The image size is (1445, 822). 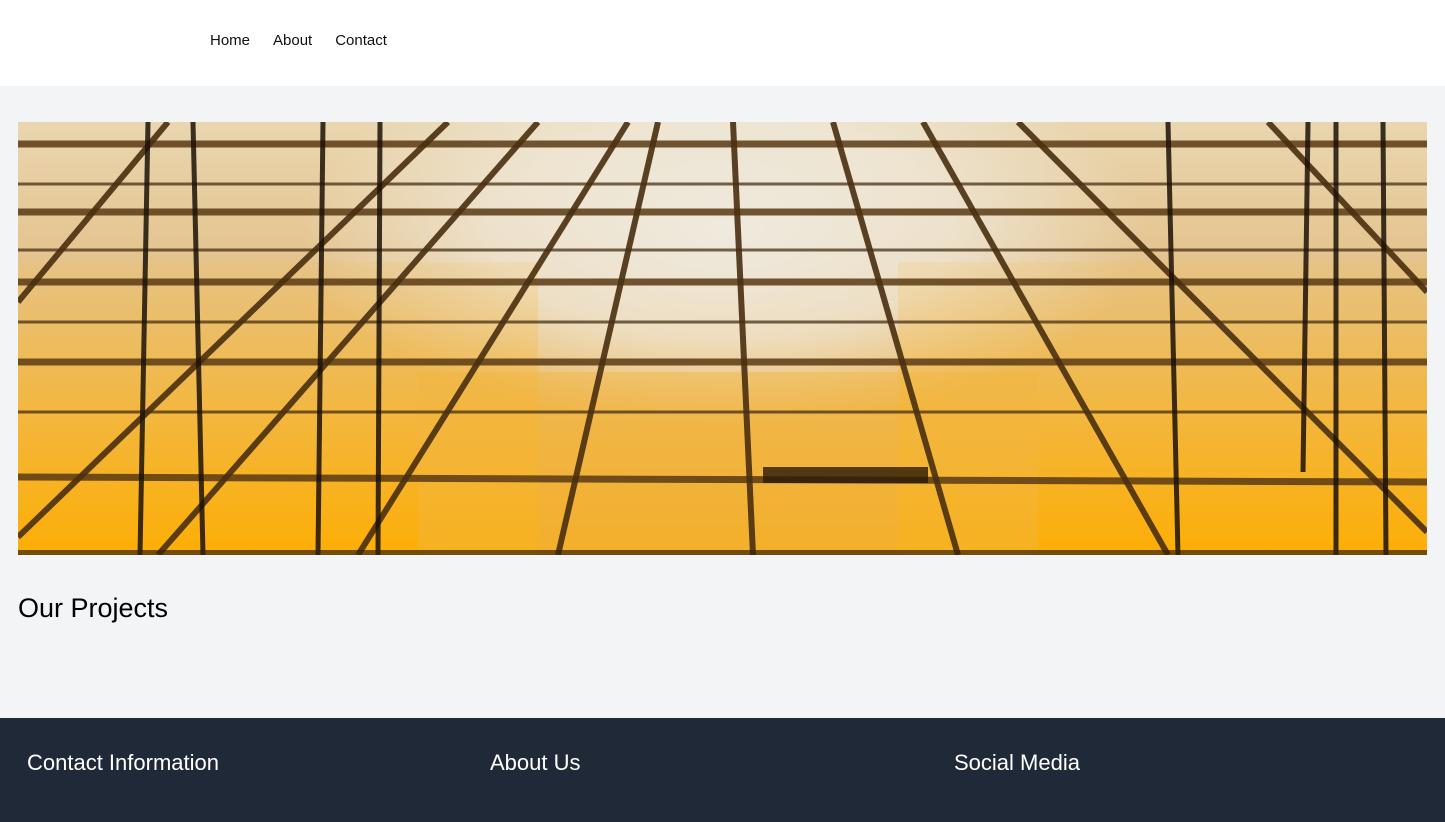 What do you see at coordinates (1017, 762) in the screenshot?
I see `footer-heading-social-media: Social Media` at bounding box center [1017, 762].